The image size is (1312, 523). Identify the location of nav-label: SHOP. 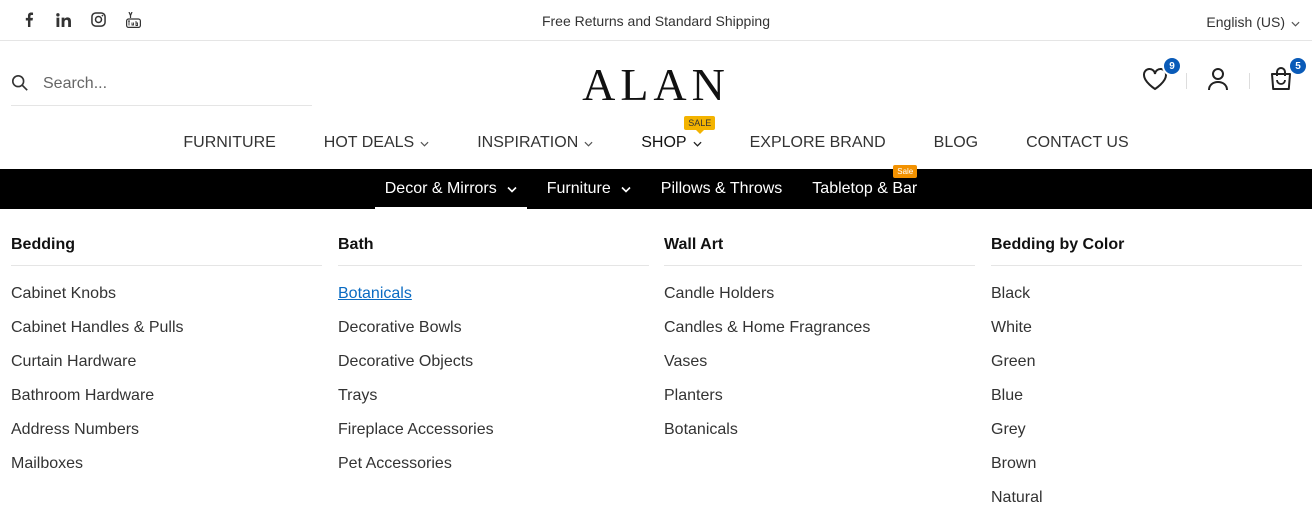
(664, 142).